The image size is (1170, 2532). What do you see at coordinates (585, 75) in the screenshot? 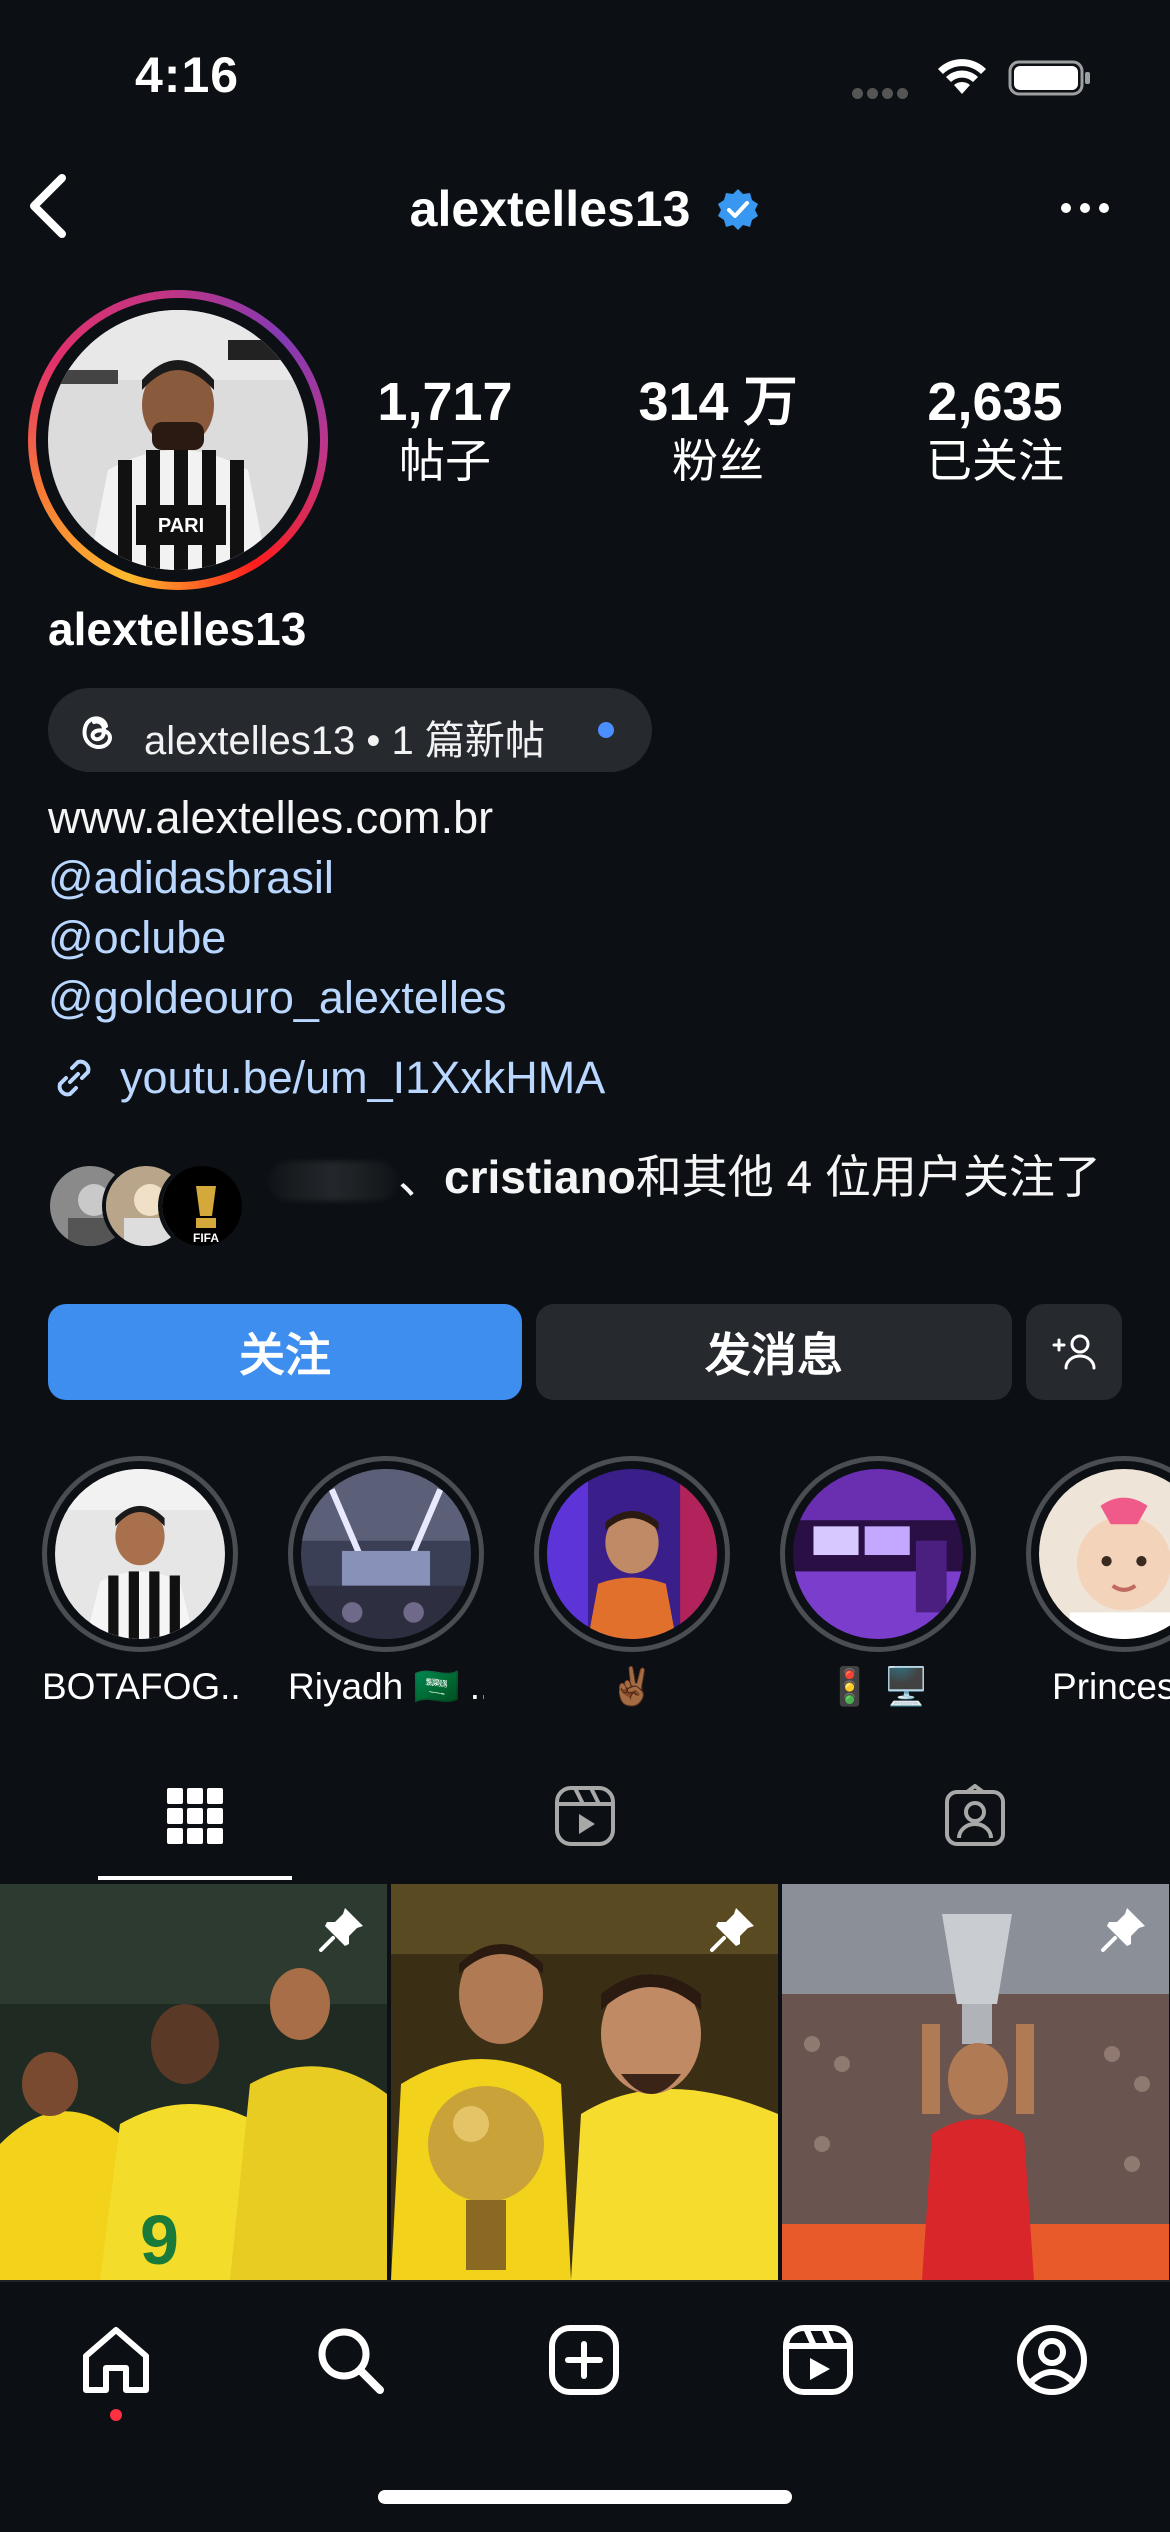
I see `status-bar: 4:16` at bounding box center [585, 75].